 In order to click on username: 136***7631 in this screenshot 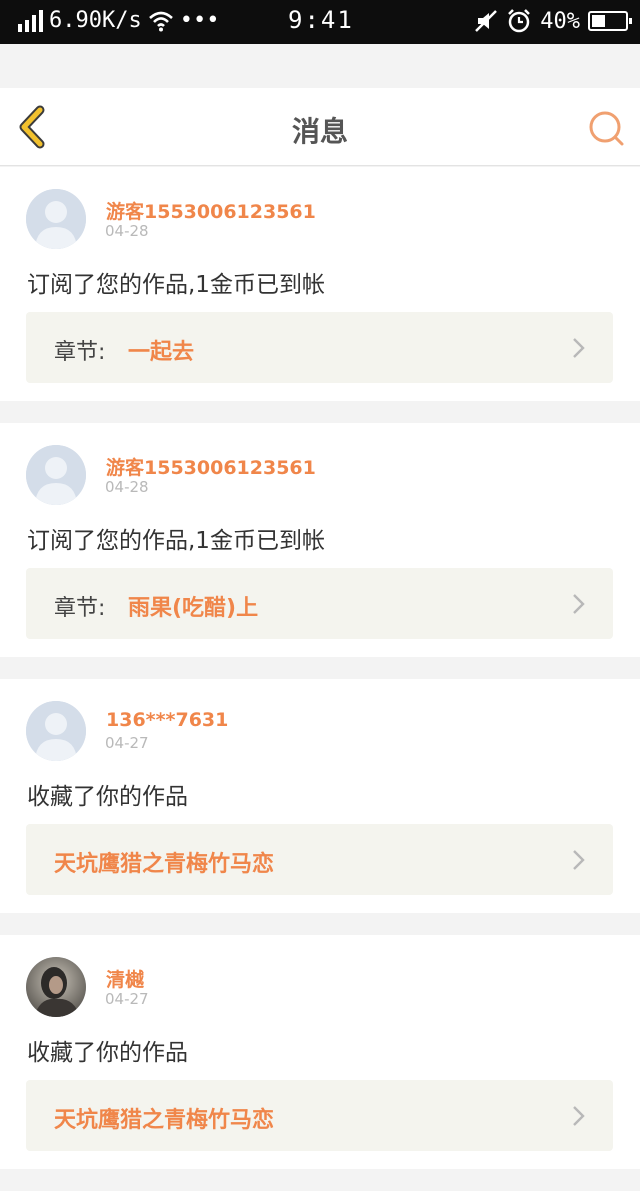, I will do `click(167, 720)`.